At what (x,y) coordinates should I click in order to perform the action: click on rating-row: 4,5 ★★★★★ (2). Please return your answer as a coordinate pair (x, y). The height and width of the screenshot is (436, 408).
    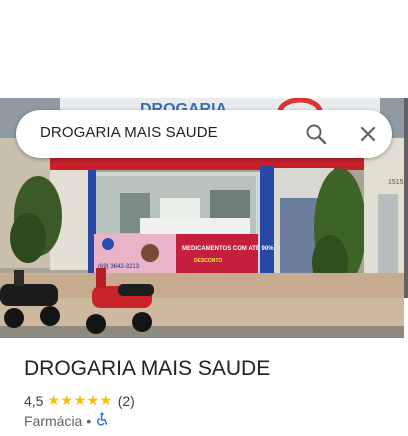
    Looking at the image, I should click on (79, 400).